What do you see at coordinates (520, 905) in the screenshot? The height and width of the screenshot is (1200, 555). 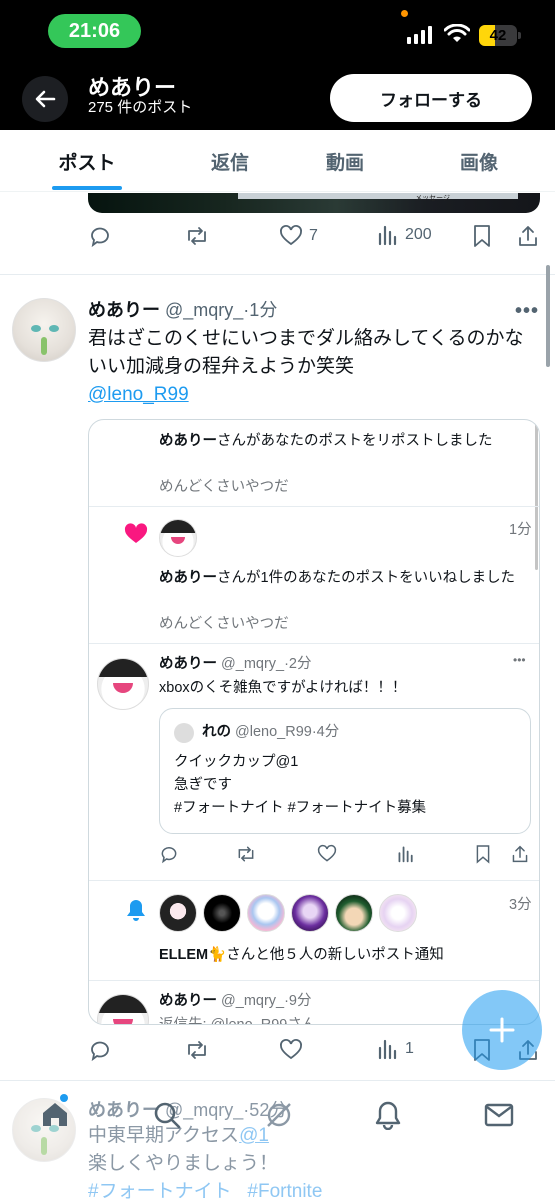 I see `timestamp: 3分` at bounding box center [520, 905].